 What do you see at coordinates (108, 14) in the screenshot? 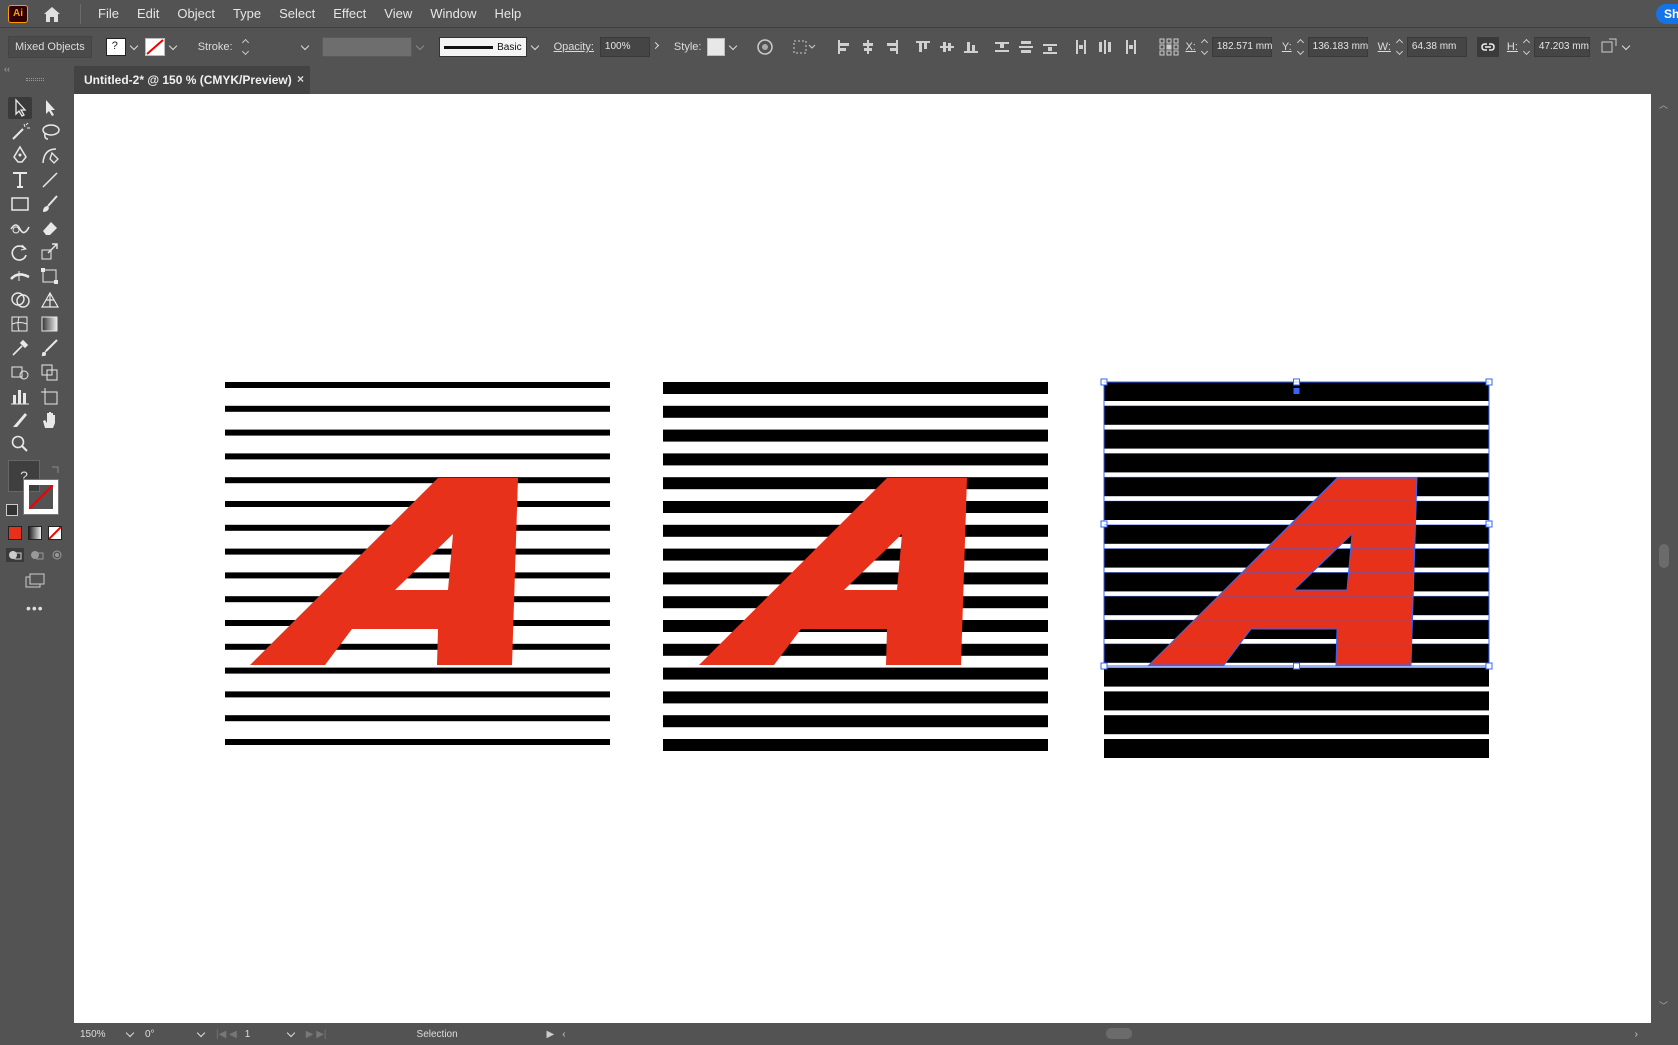
I see `menu-file: File` at bounding box center [108, 14].